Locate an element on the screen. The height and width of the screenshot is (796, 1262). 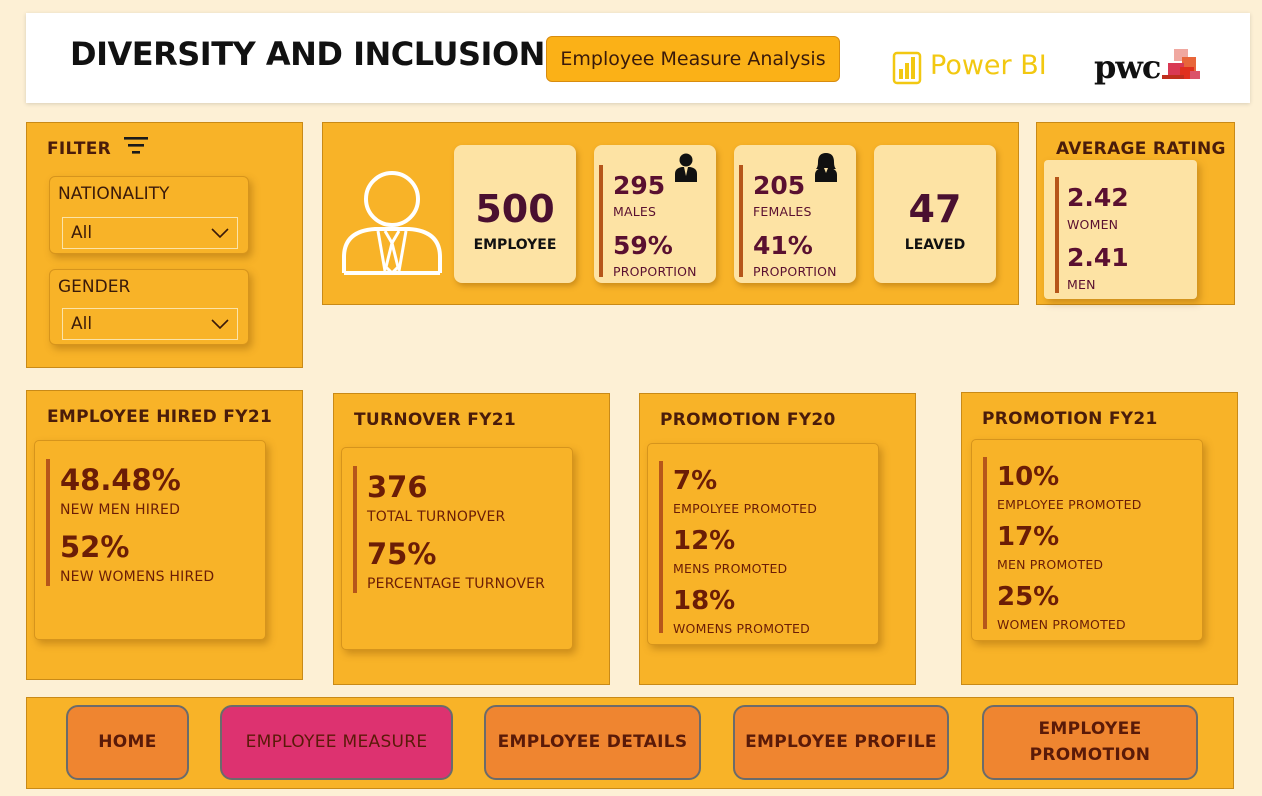
page-title: DIVERSITY AND INCLUSION is located at coordinates (307, 54).